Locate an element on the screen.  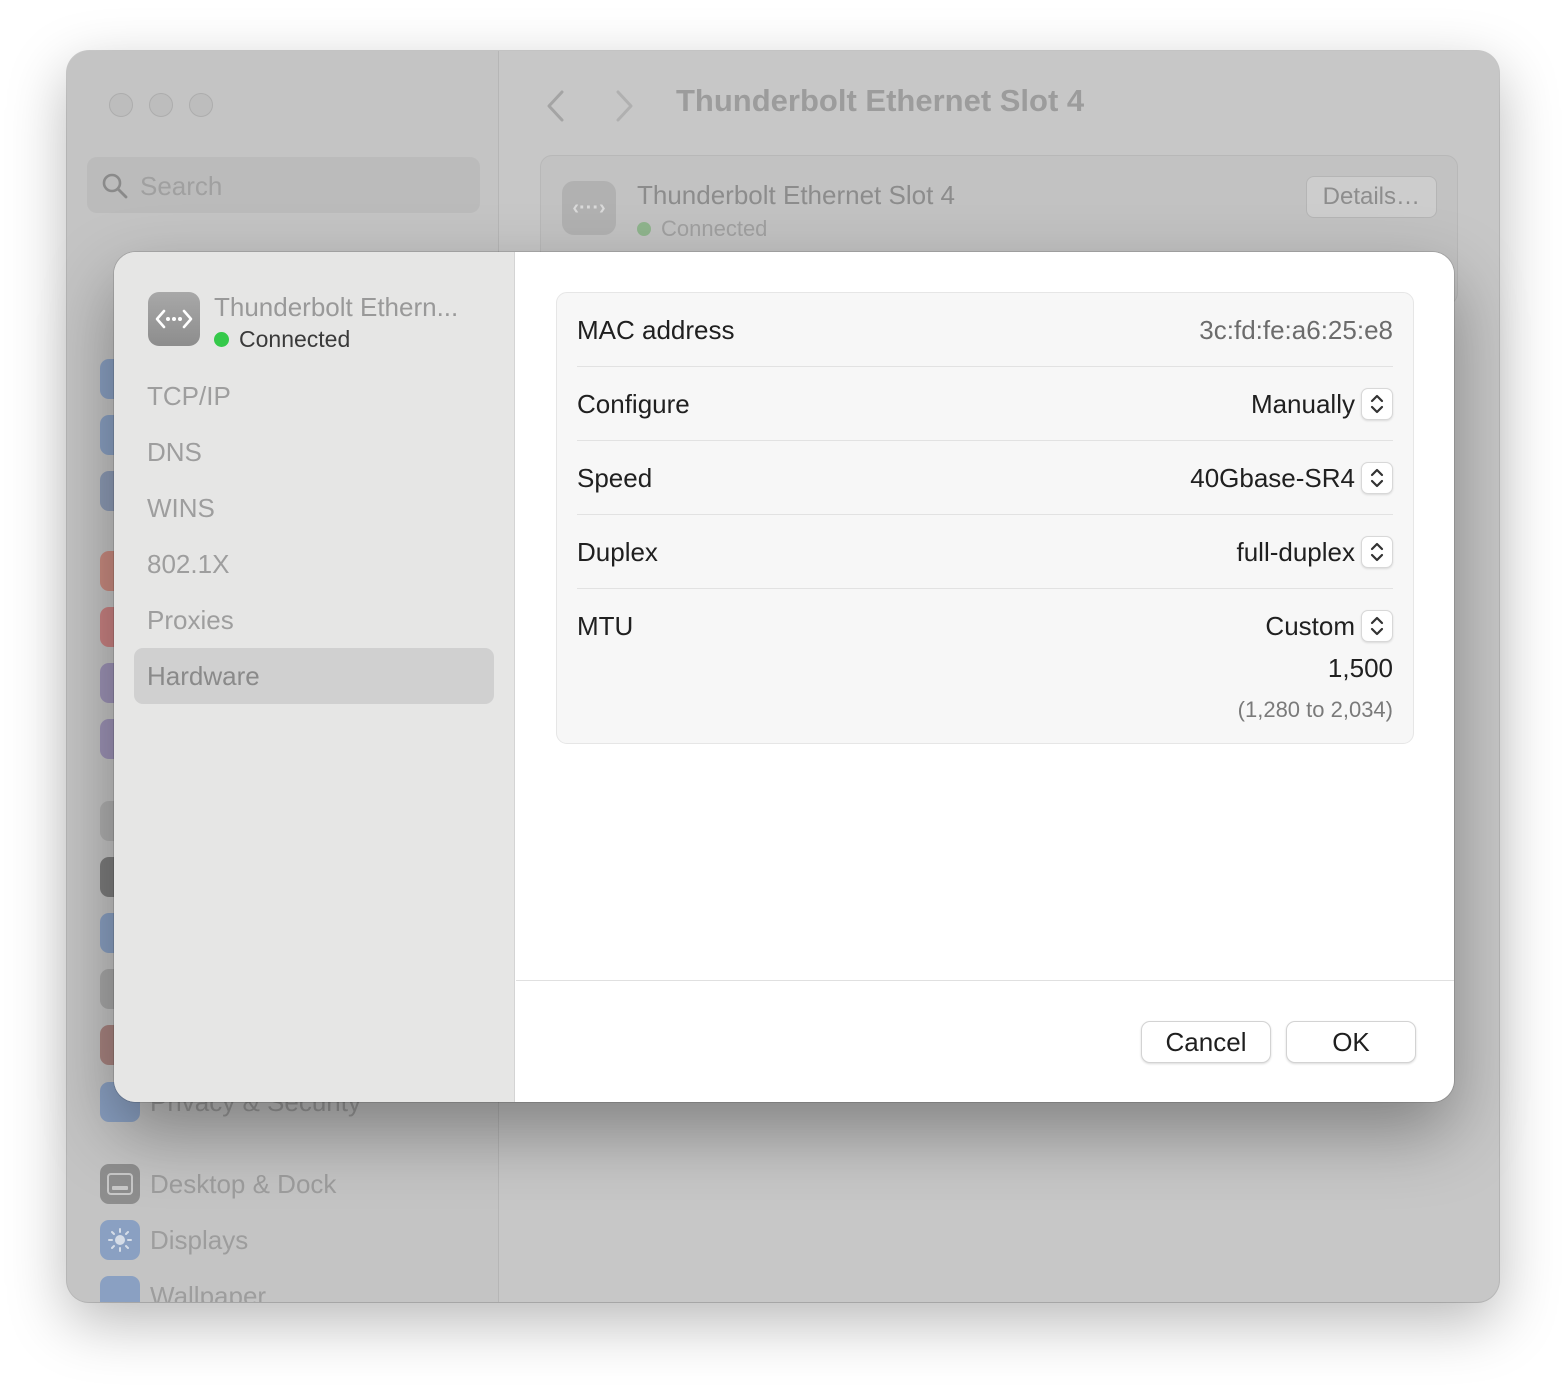
forward-arrow-icon is located at coordinates (625, 110).